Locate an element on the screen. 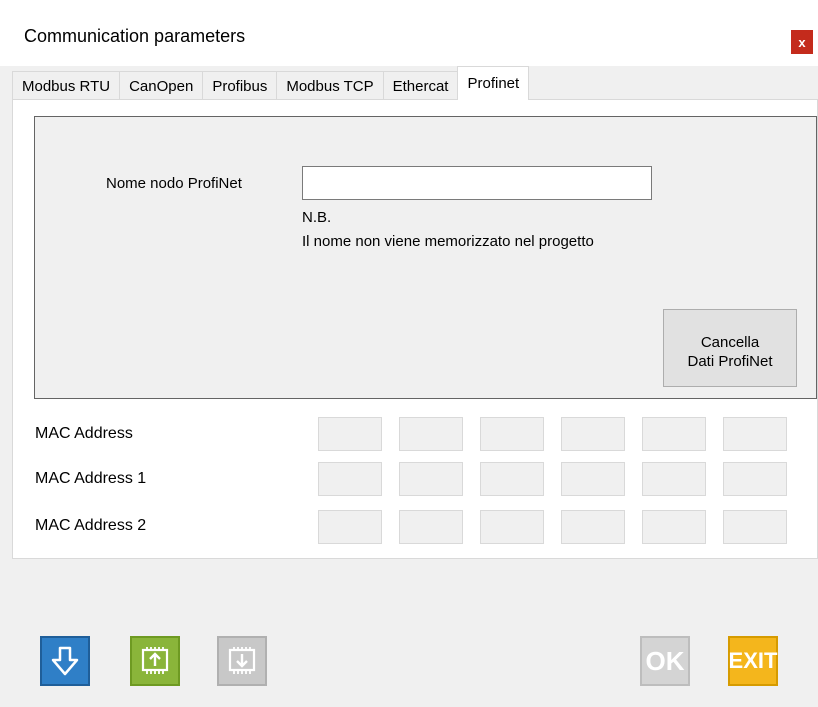 The width and height of the screenshot is (818, 707). clear-button-line2: Dati ProfiNet is located at coordinates (730, 361).